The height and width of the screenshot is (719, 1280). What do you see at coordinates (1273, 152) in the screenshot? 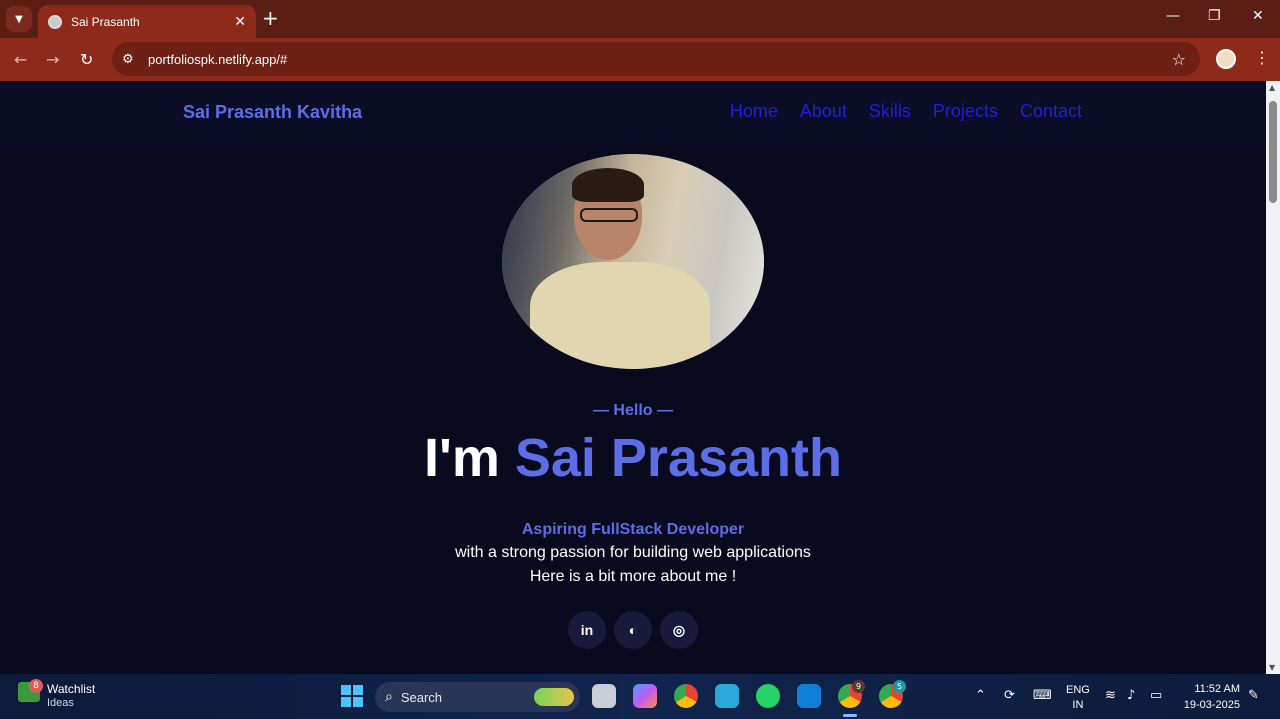
I see `scroll-thumb` at bounding box center [1273, 152].